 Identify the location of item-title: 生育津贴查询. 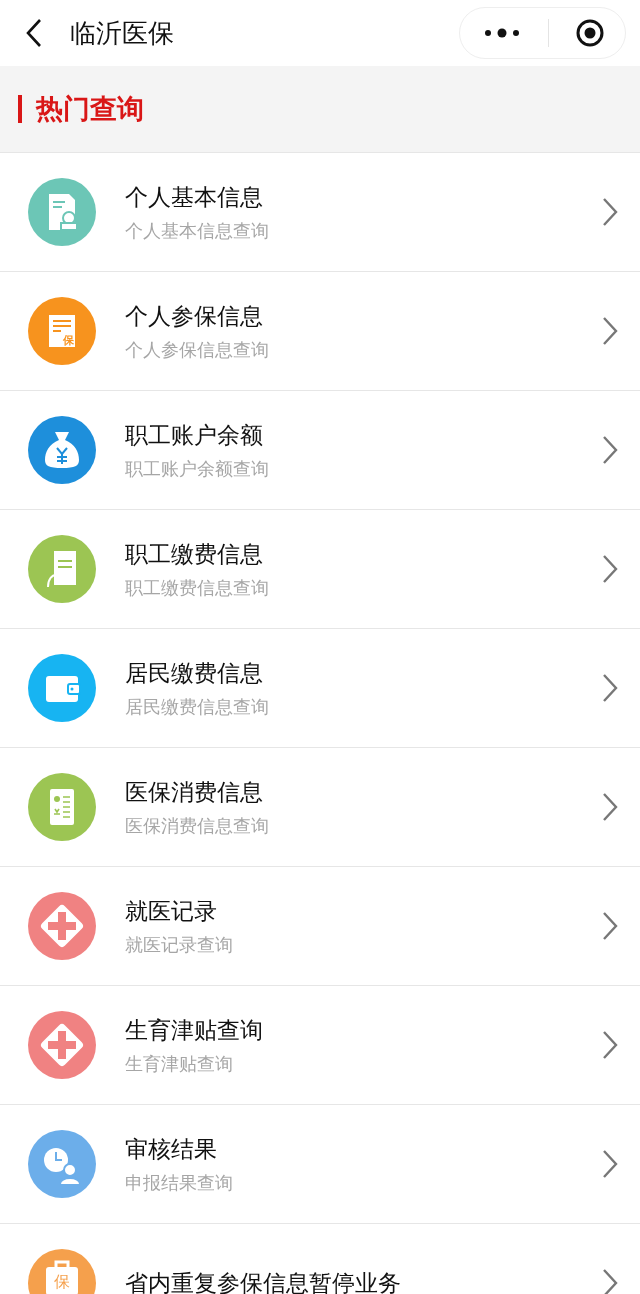
(194, 1030).